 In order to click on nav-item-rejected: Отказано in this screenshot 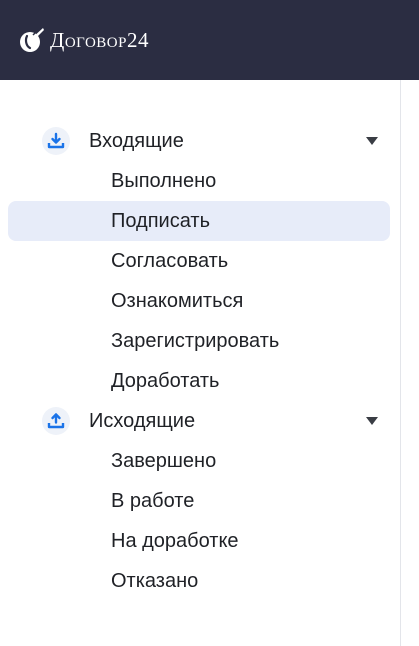, I will do `click(199, 581)`.